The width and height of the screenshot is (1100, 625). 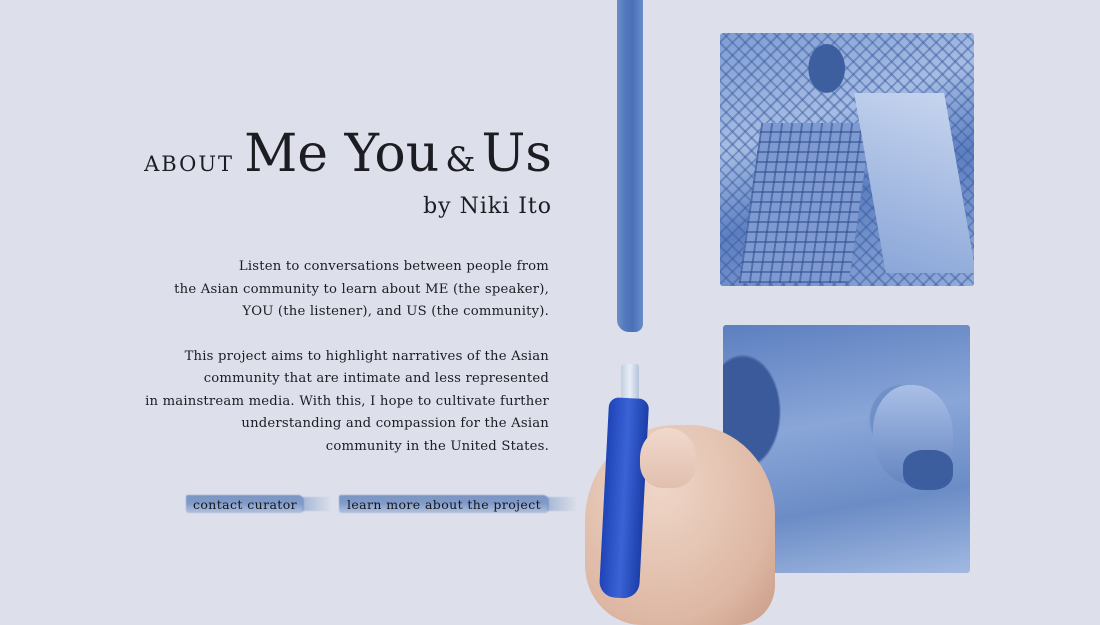 I want to click on title-ampersand: &, so click(x=460, y=160).